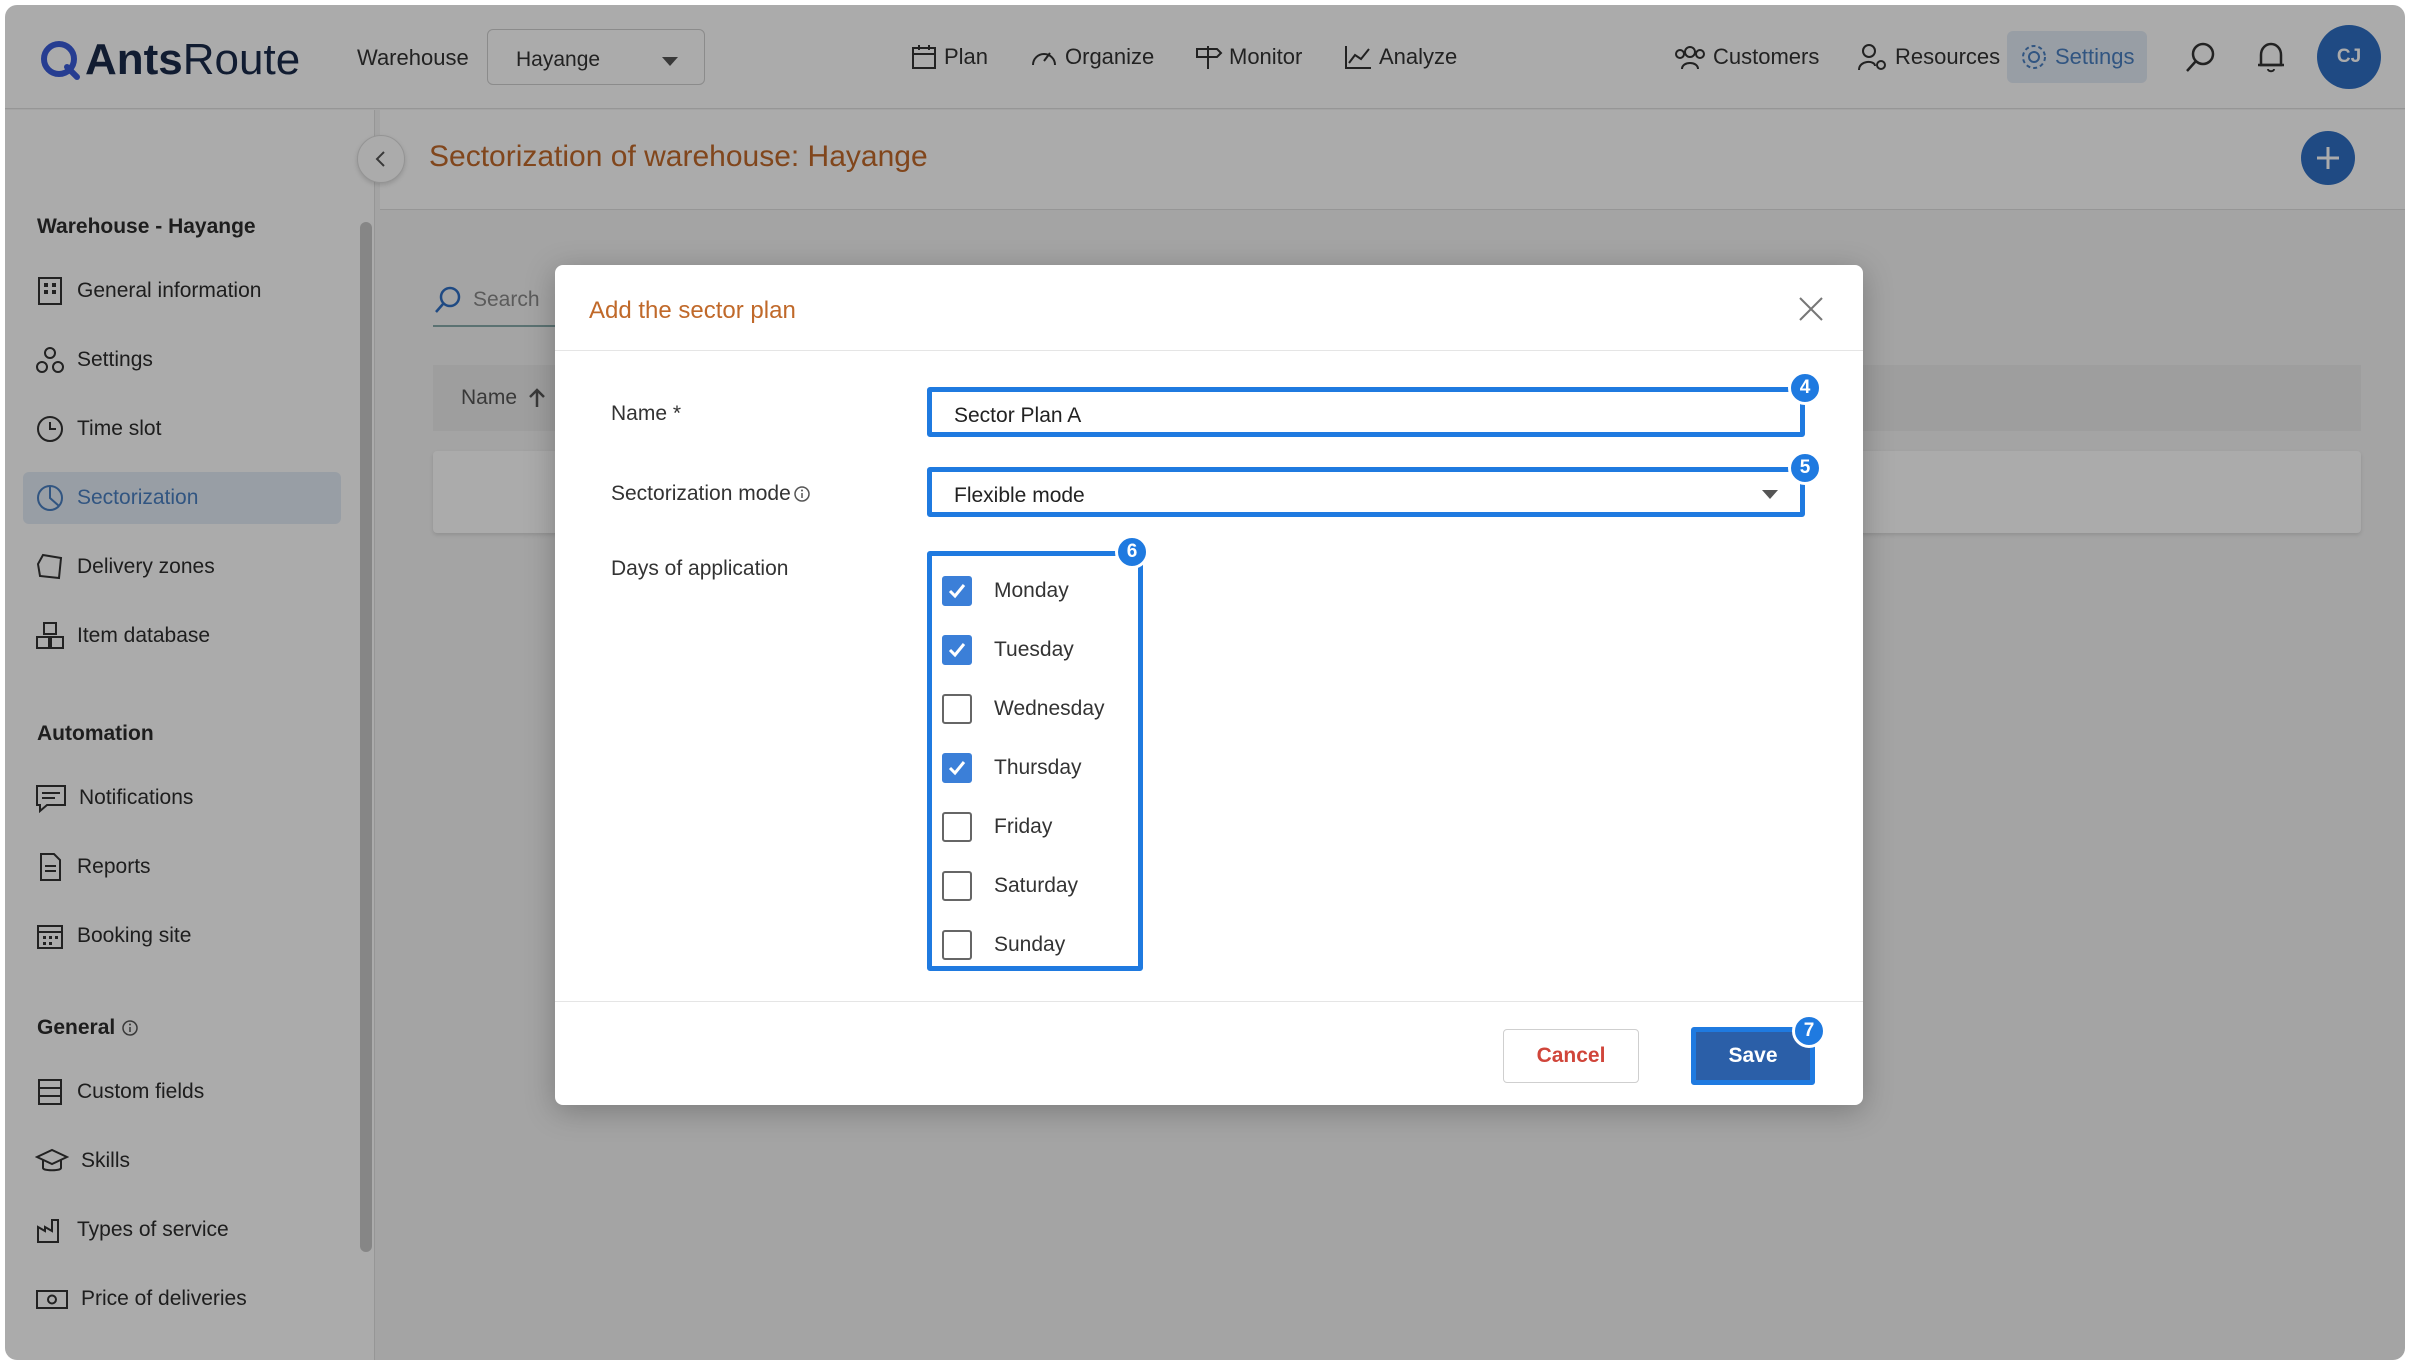 The image size is (2410, 1365). Describe the element at coordinates (1571, 1056) in the screenshot. I see `cancel-button: Cancel` at that location.